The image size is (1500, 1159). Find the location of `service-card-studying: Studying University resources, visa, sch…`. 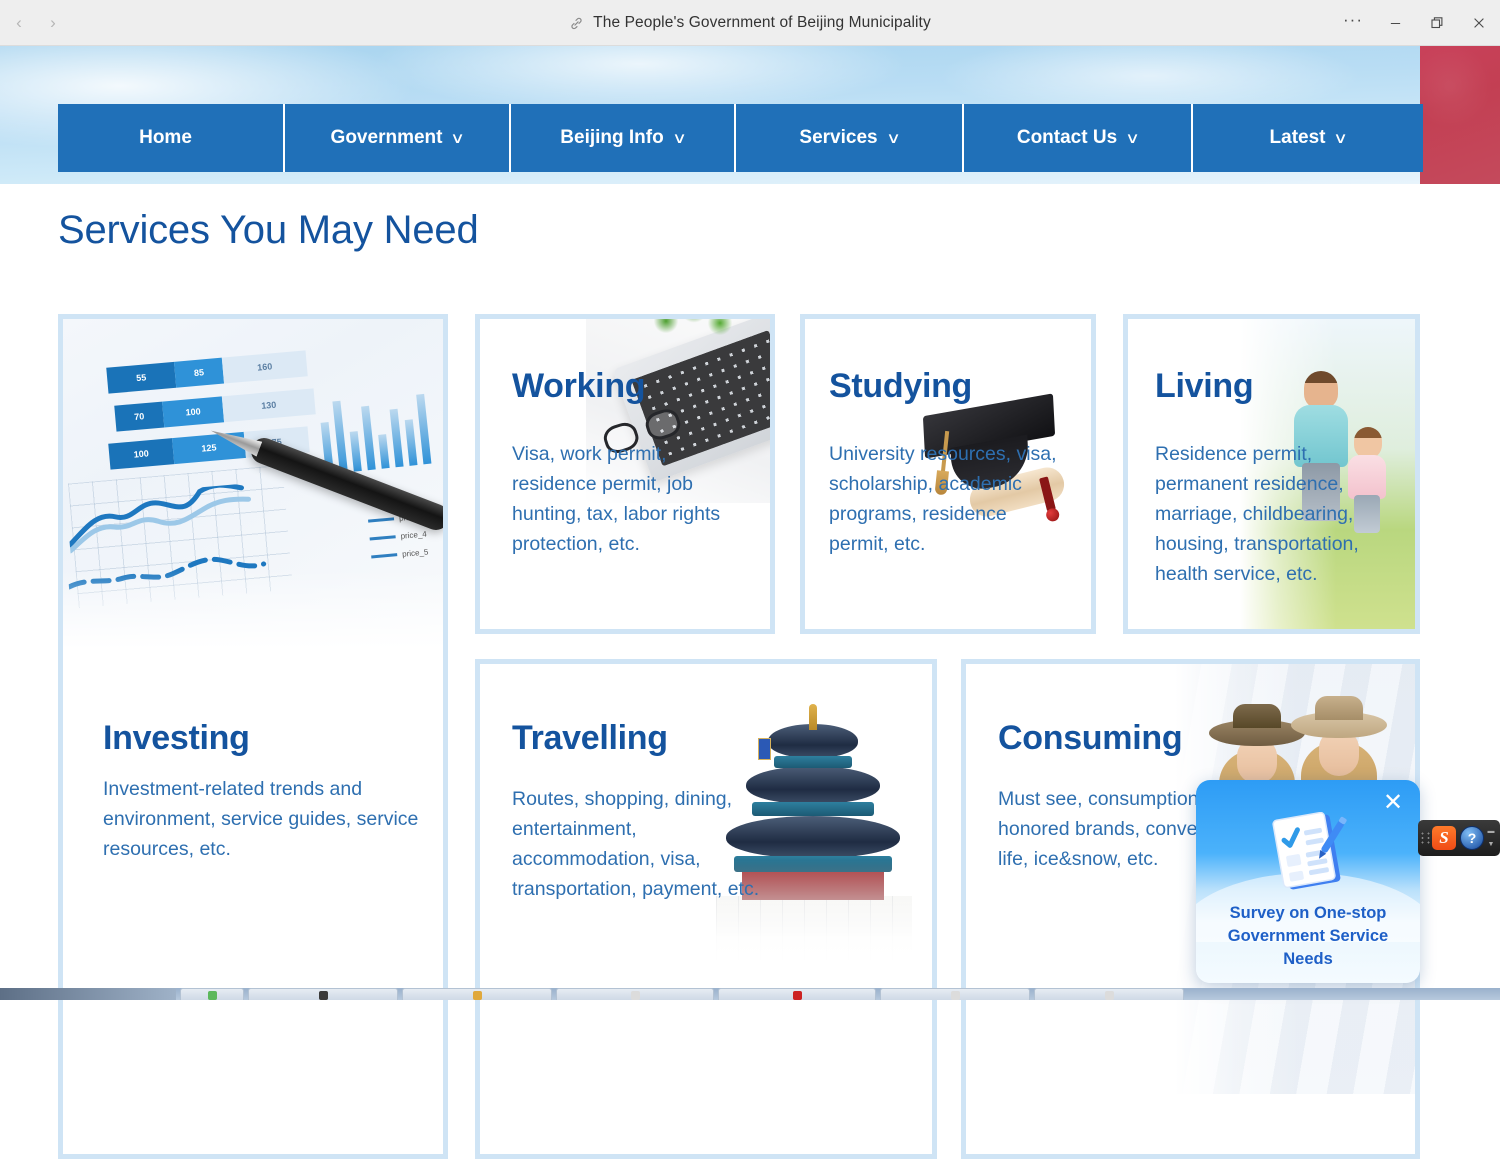

service-card-studying: Studying University resources, visa, sch… is located at coordinates (948, 474).